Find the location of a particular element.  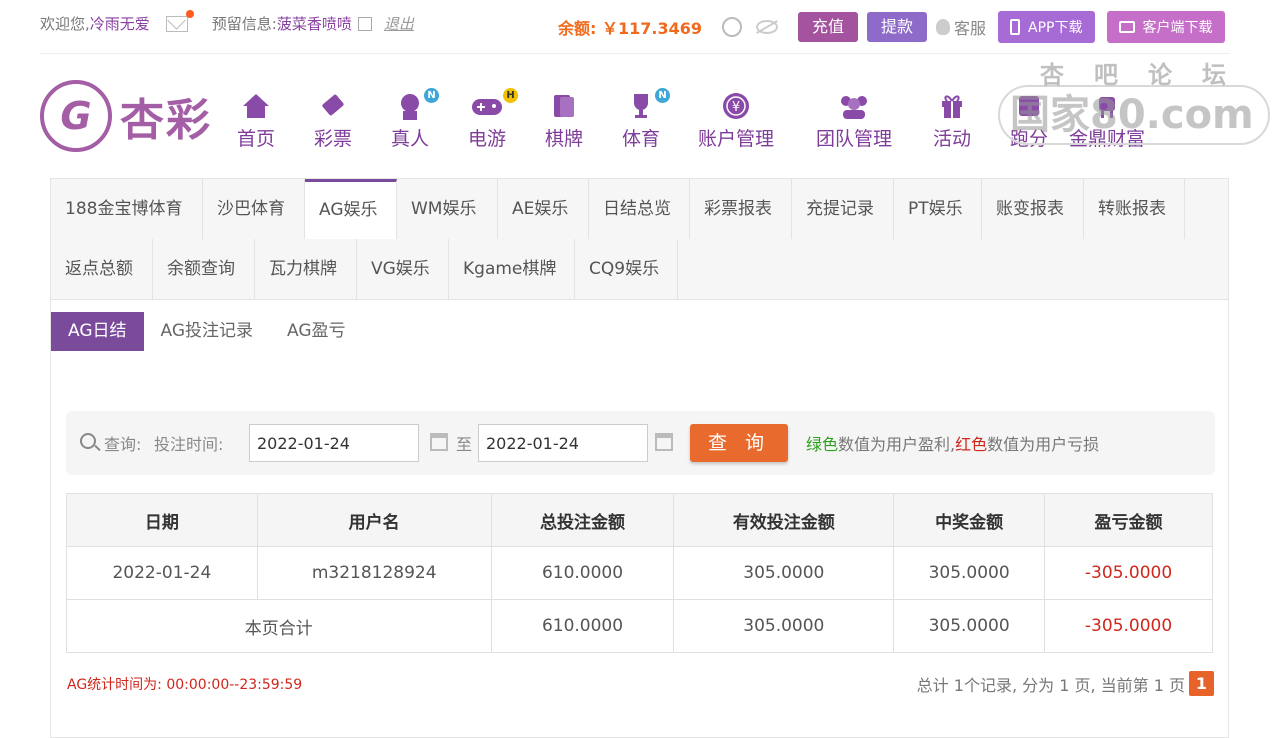

watermark: 杏吧论坛 国家80.com is located at coordinates (1134, 103).